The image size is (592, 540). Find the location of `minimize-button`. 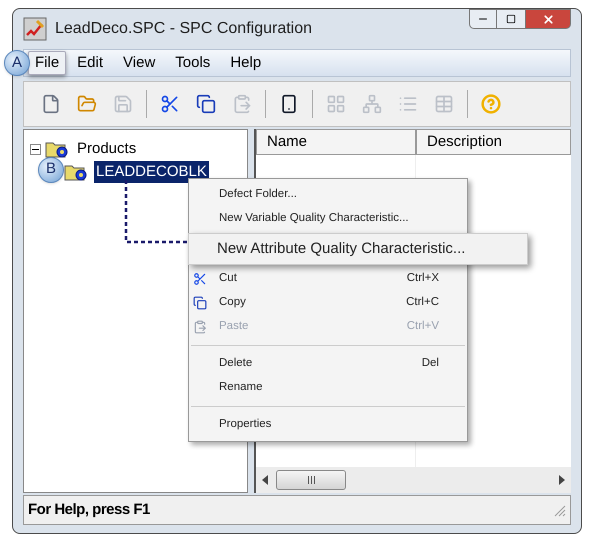

minimize-button is located at coordinates (483, 19).